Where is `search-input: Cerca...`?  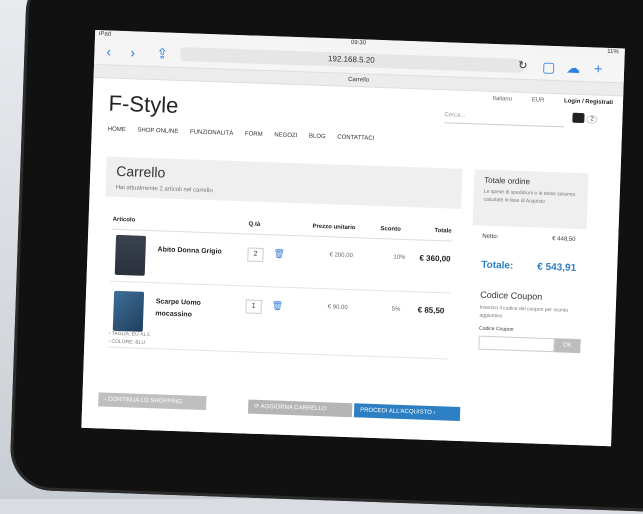
search-input: Cerca... is located at coordinates (504, 120).